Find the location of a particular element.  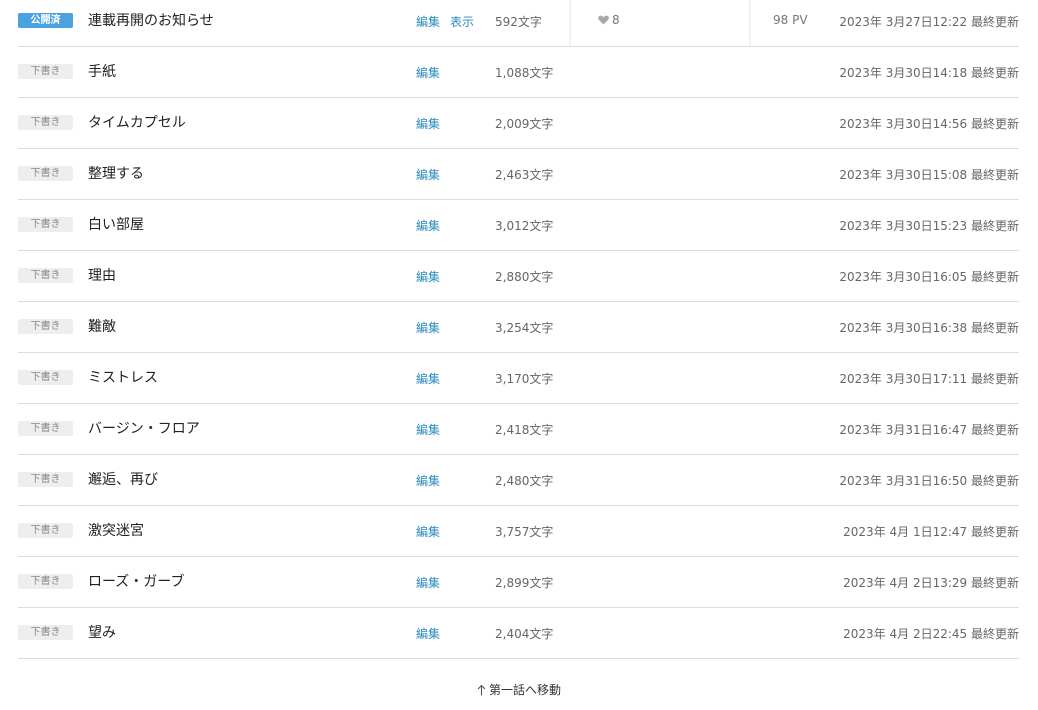

episode-title: 邂逅、再び is located at coordinates (123, 480).